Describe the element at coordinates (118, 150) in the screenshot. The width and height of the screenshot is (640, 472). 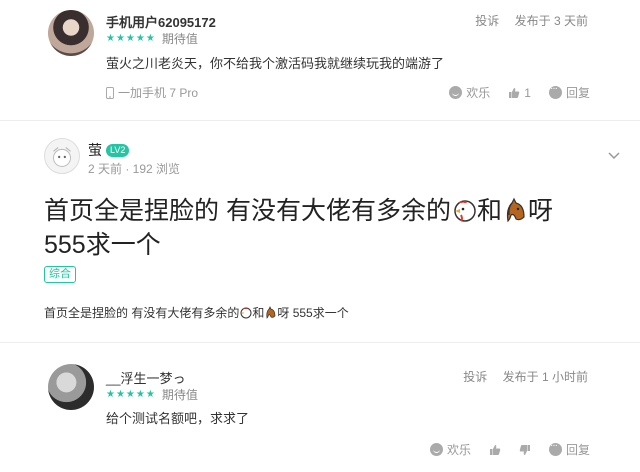
I see `level-badge: LV2` at that location.